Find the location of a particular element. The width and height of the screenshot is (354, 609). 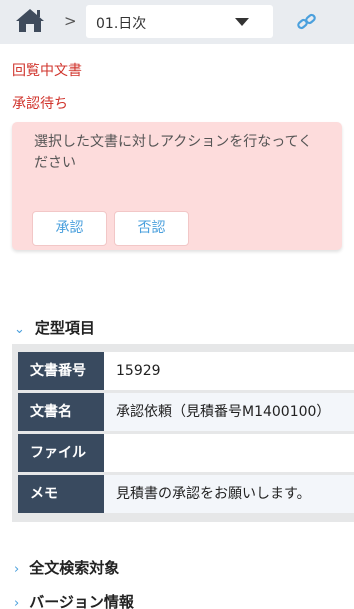

status-circulating: 回覧中文書 is located at coordinates (47, 71).